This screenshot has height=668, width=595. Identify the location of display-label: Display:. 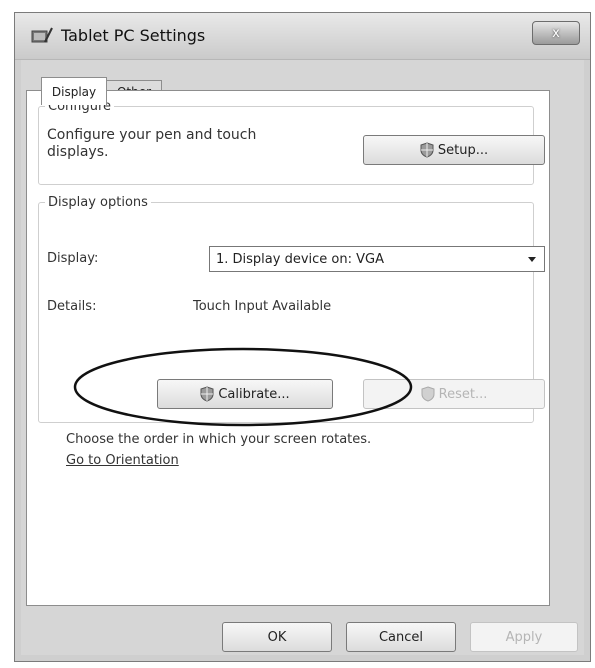
(73, 258).